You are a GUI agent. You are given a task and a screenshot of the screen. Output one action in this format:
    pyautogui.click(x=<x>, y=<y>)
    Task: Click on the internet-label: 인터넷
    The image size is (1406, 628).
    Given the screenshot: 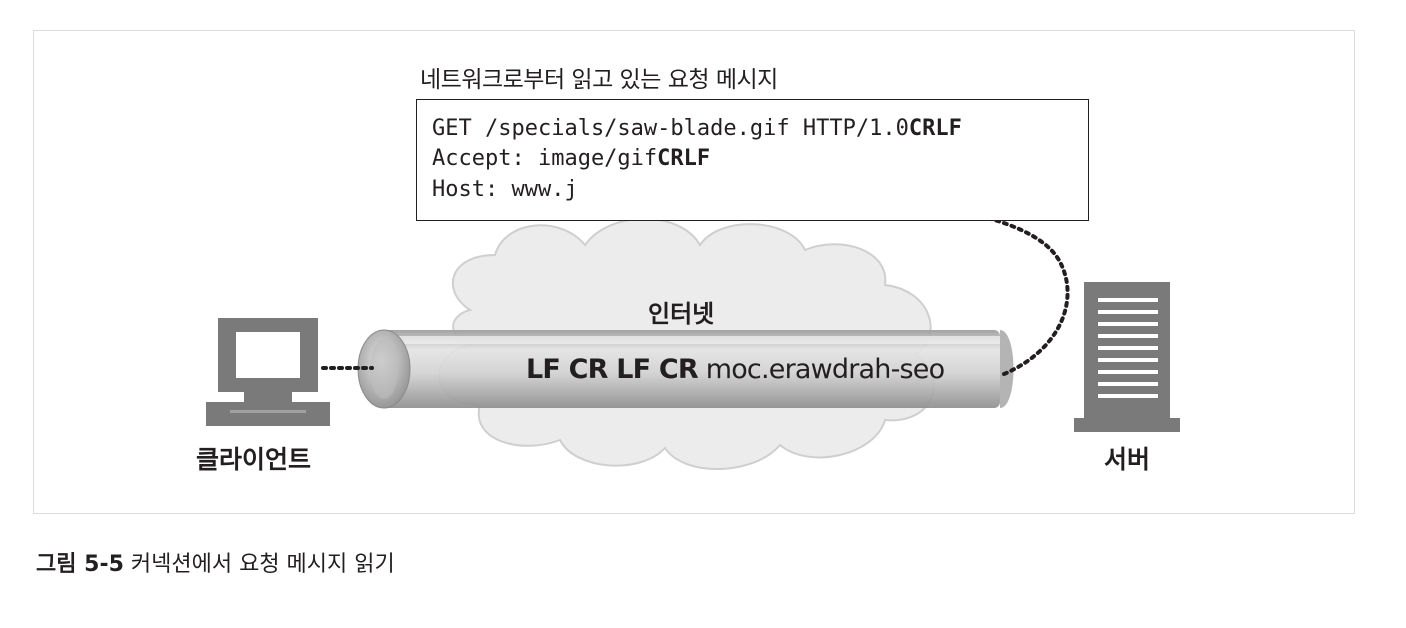 What is the action you would take?
    pyautogui.click(x=681, y=314)
    